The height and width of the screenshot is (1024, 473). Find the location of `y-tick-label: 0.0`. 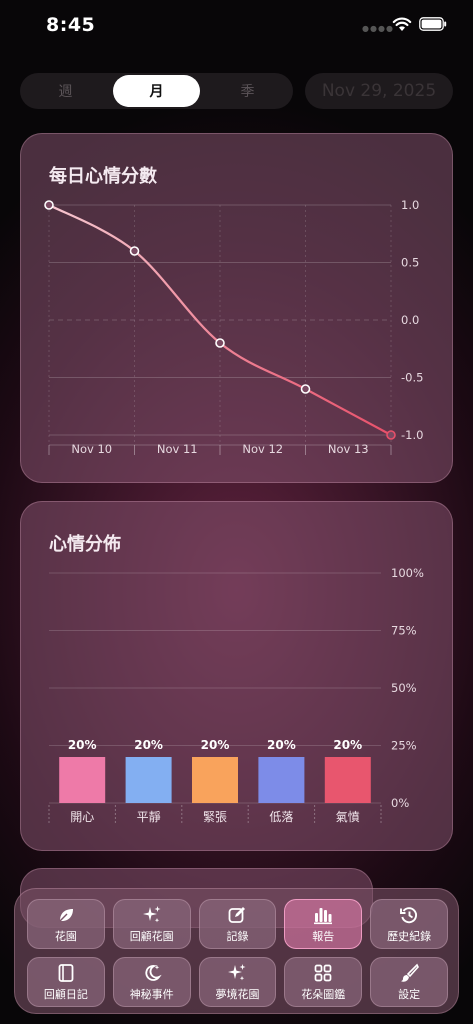

y-tick-label: 0.0 is located at coordinates (410, 320).